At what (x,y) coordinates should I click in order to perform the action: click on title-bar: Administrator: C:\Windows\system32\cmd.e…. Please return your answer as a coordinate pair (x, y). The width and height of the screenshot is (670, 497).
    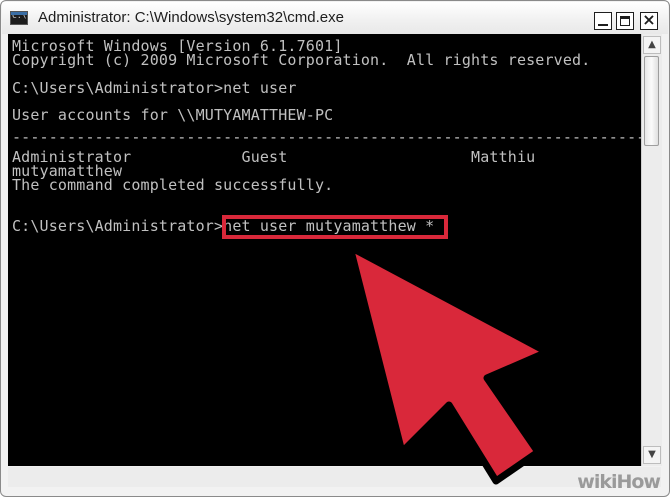
    Looking at the image, I should click on (335, 18).